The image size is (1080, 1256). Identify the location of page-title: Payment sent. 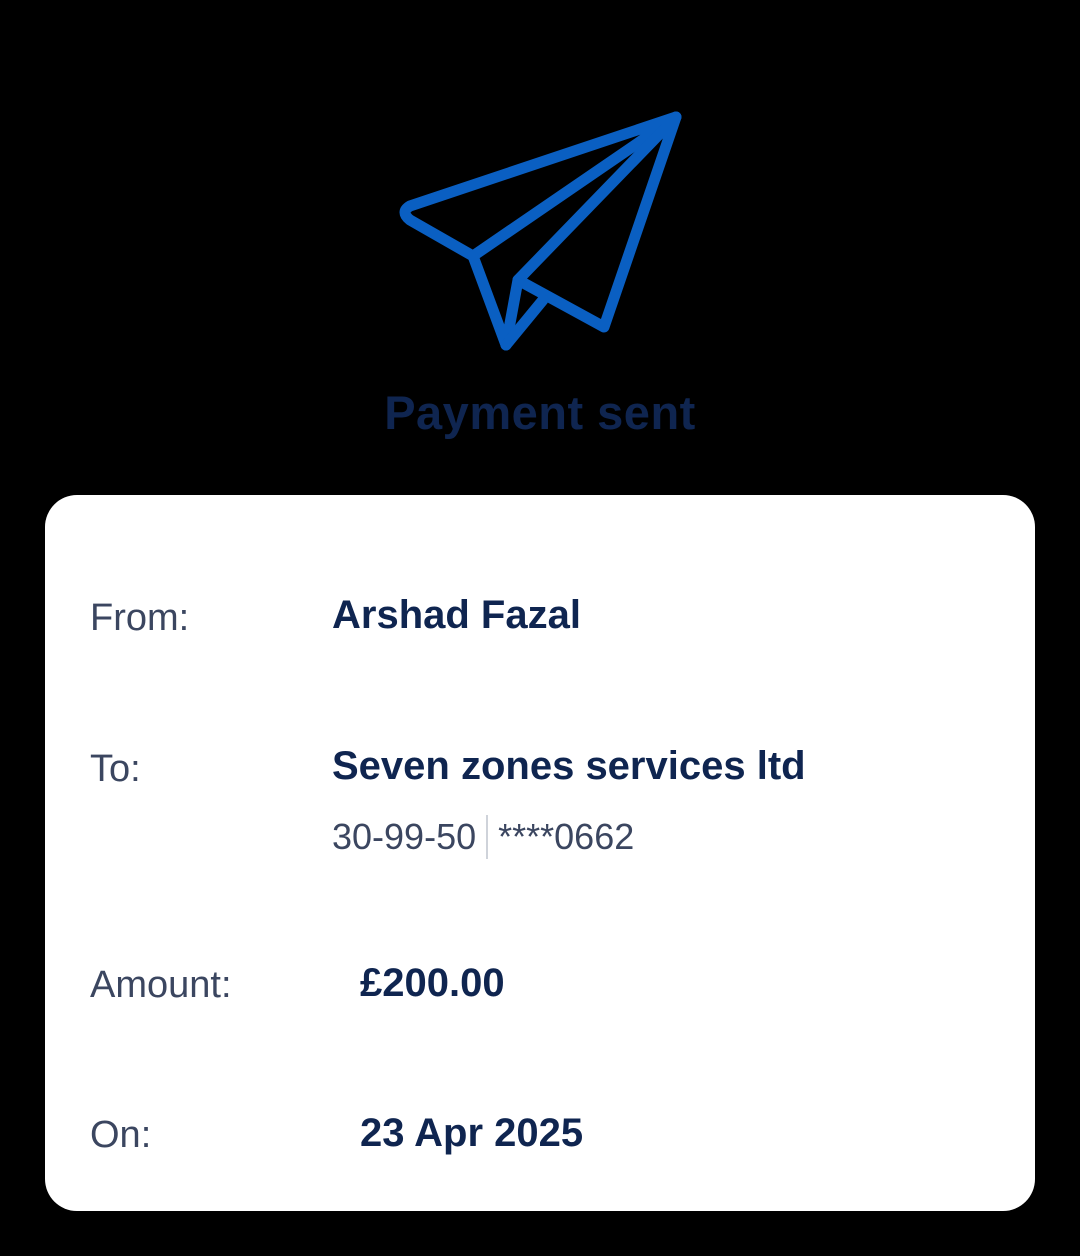
(540, 412).